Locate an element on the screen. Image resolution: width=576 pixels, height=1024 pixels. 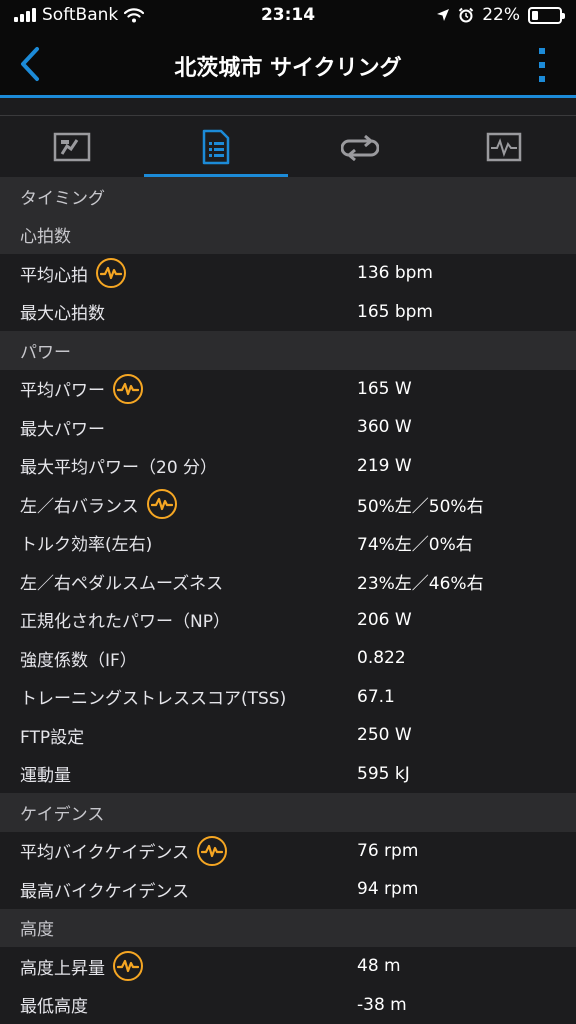
status-right: 22% is located at coordinates (500, 15).